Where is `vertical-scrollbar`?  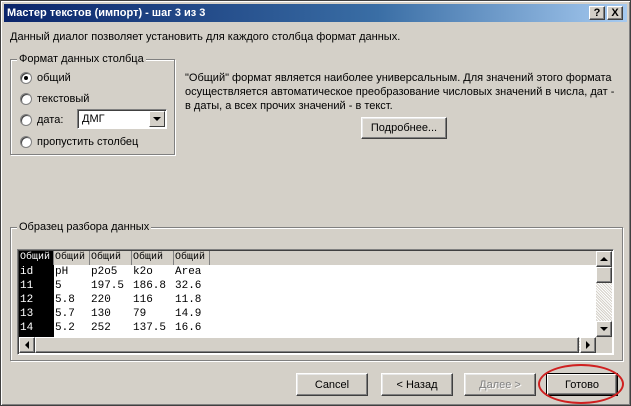 vertical-scrollbar is located at coordinates (604, 294).